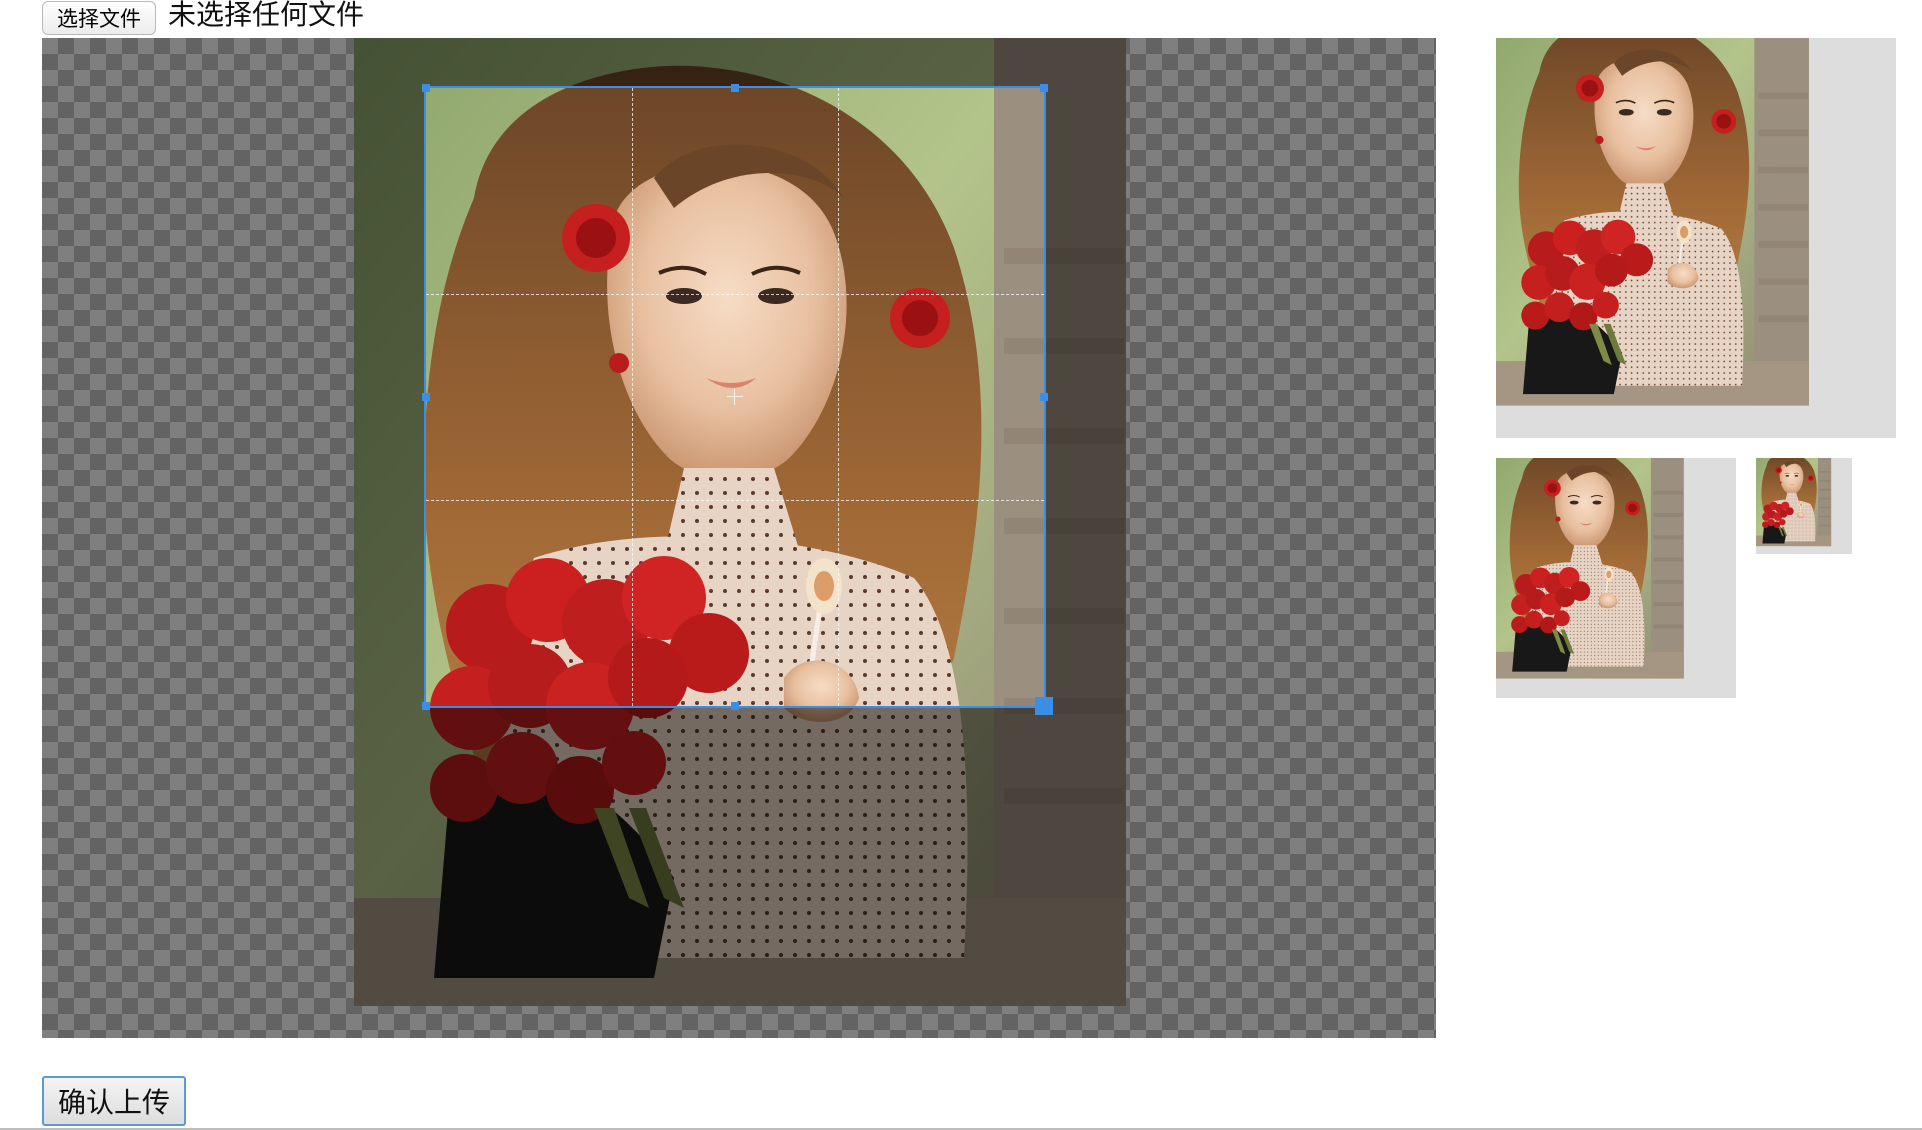  What do you see at coordinates (1044, 397) in the screenshot?
I see `crop-handle-right` at bounding box center [1044, 397].